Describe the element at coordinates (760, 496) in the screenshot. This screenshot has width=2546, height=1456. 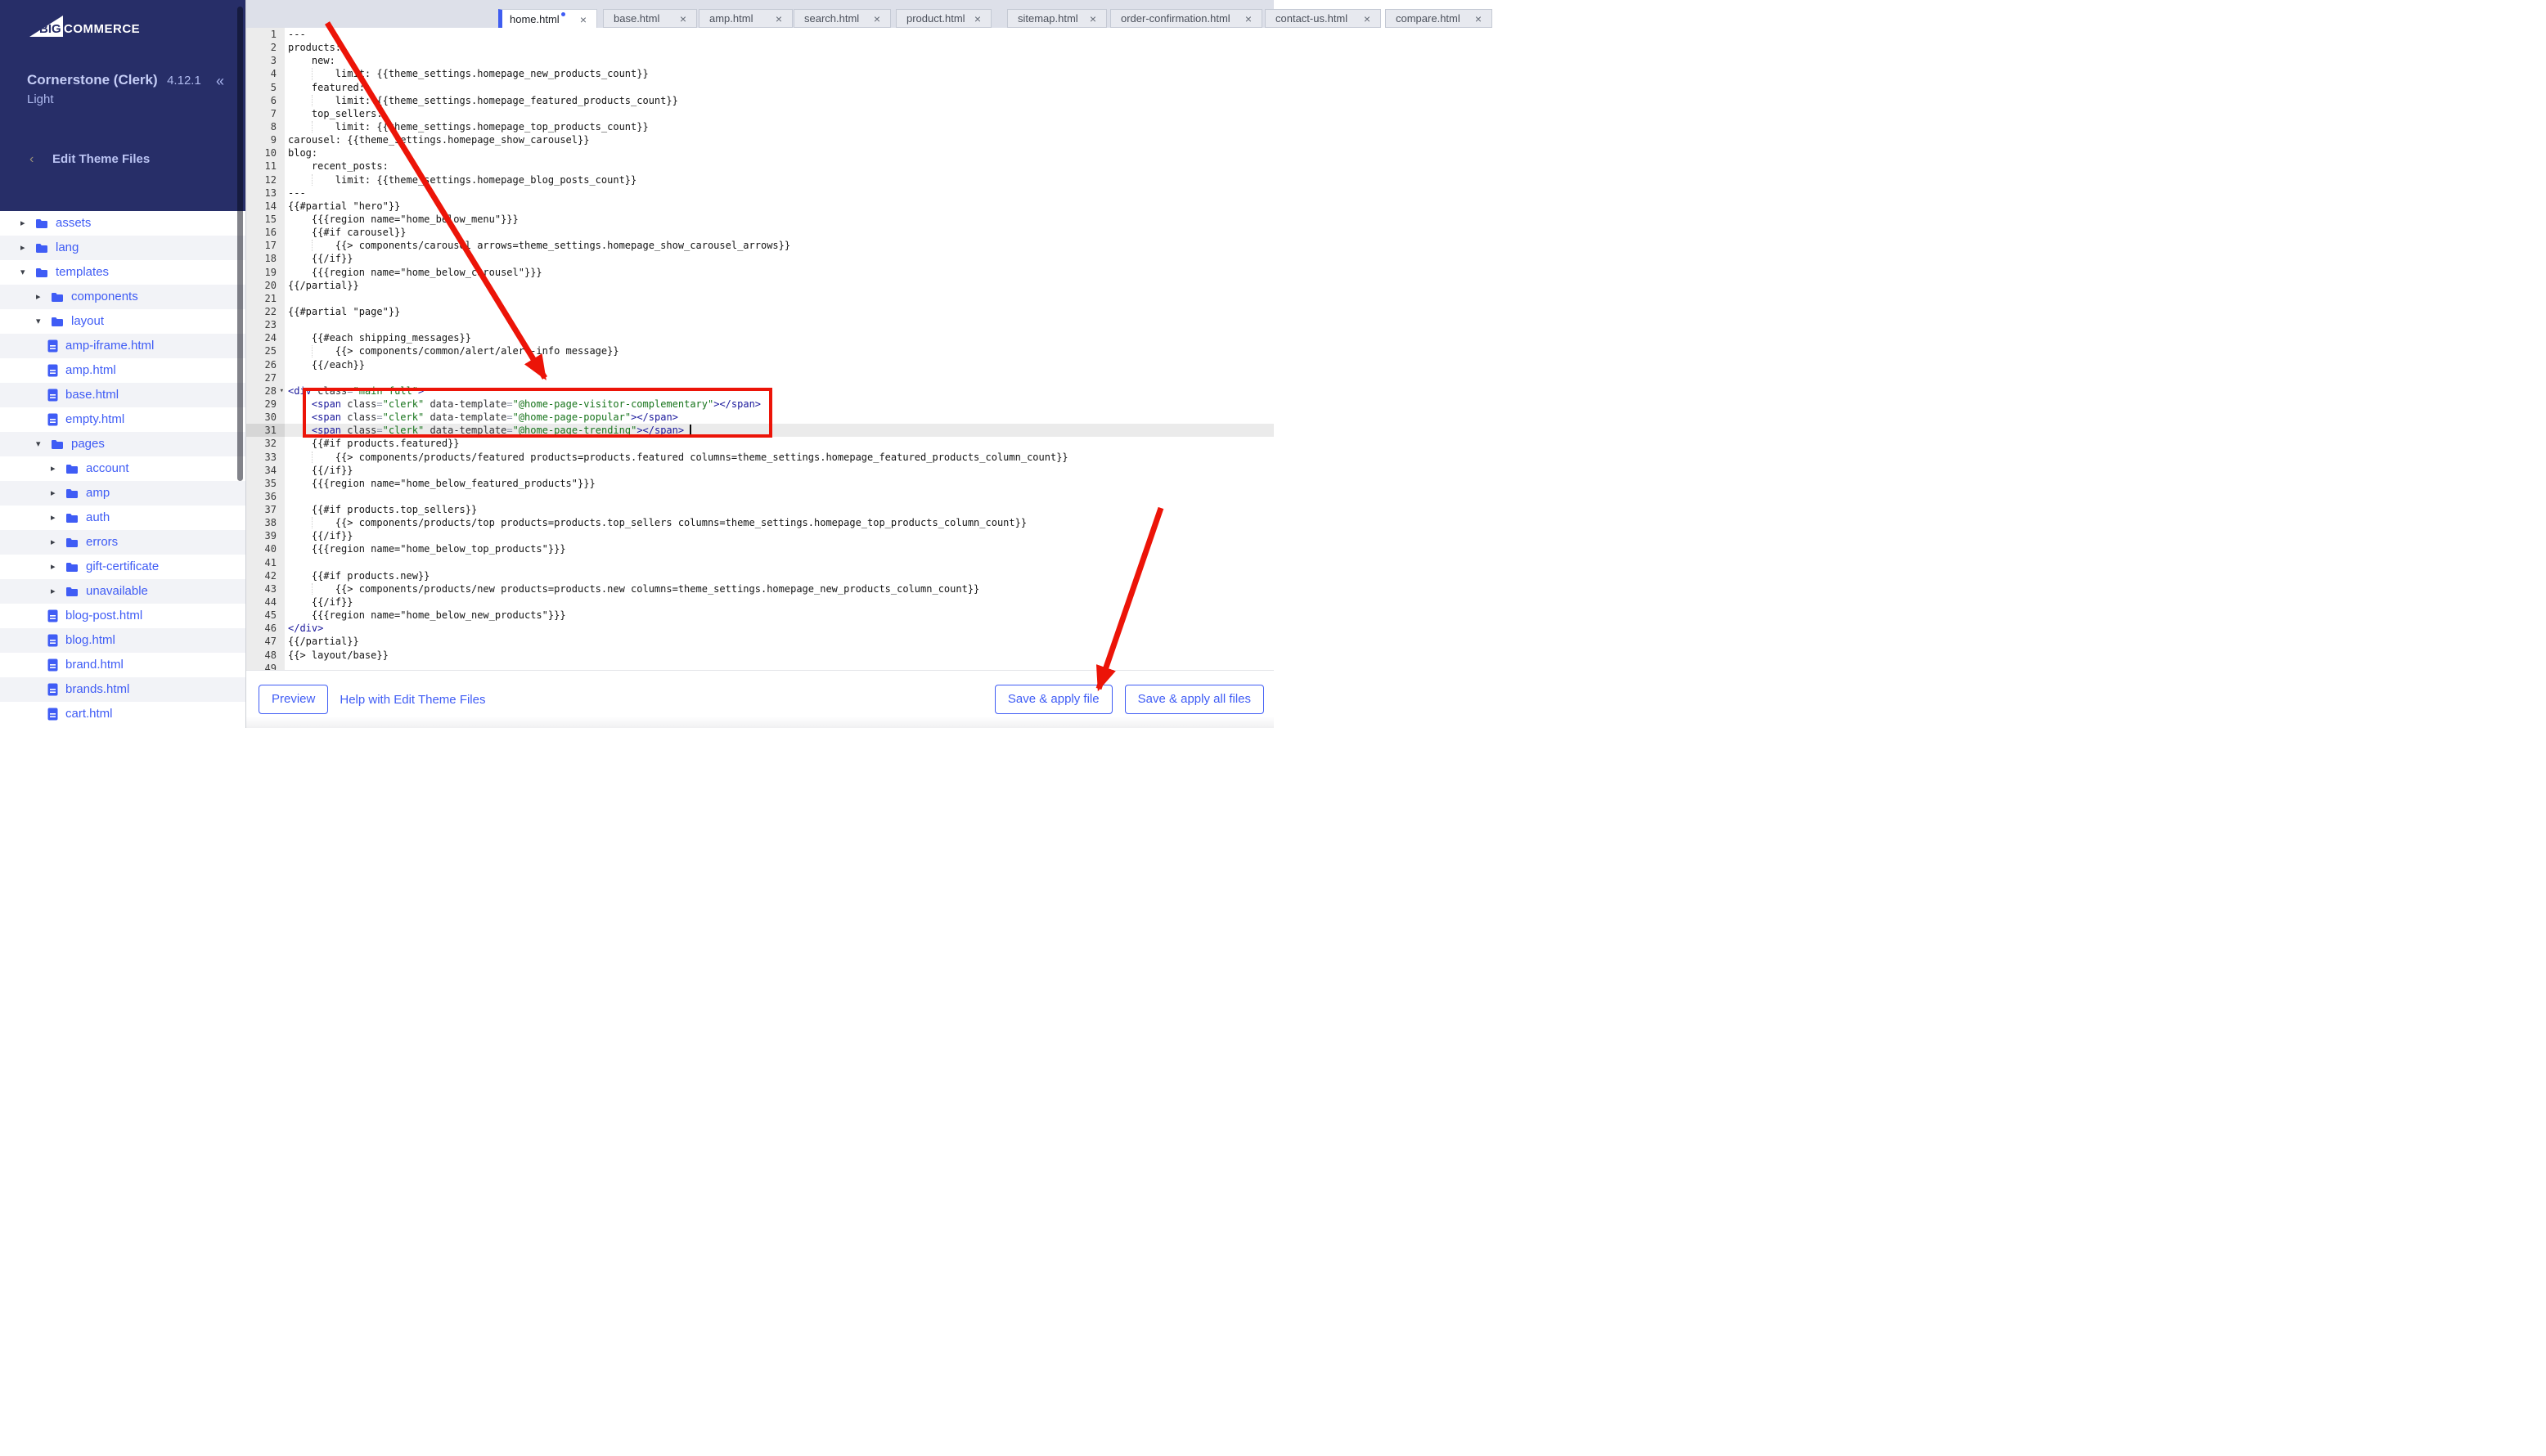
I see `code-line-36: 36` at that location.